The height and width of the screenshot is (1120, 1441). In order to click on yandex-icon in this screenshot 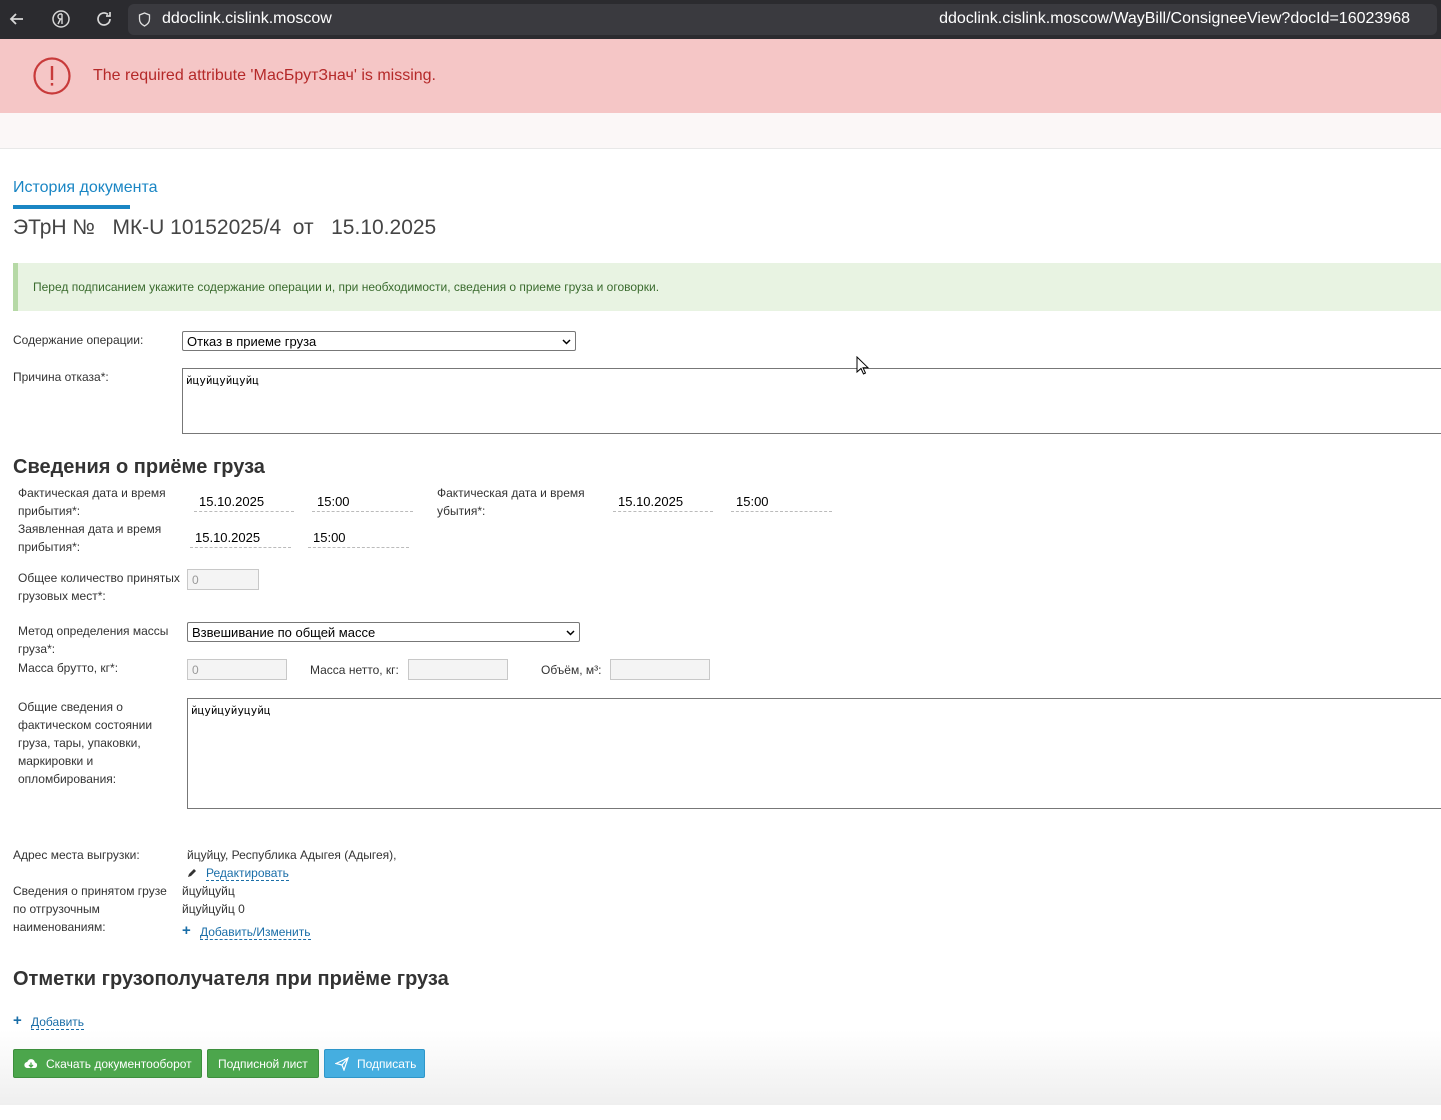, I will do `click(61, 19)`.